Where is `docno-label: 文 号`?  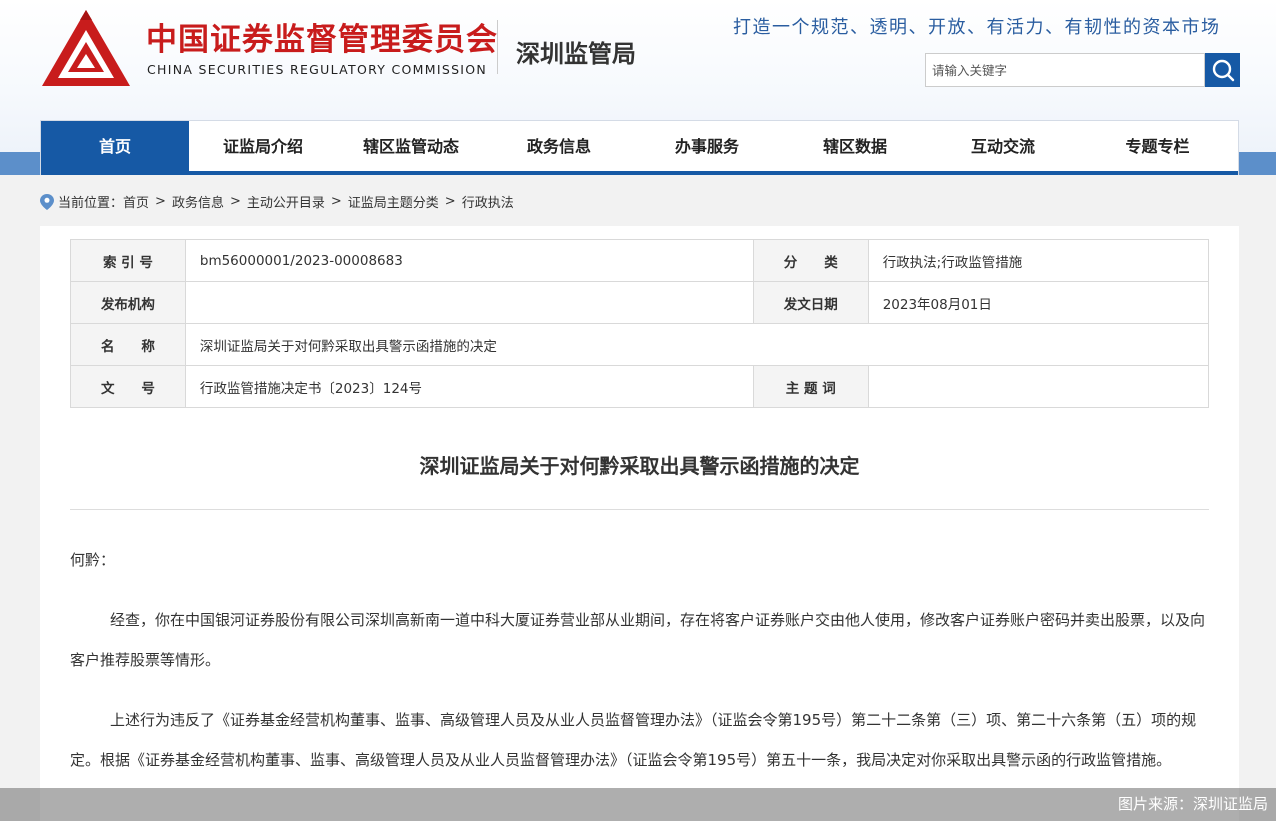
docno-label: 文 号 is located at coordinates (128, 386).